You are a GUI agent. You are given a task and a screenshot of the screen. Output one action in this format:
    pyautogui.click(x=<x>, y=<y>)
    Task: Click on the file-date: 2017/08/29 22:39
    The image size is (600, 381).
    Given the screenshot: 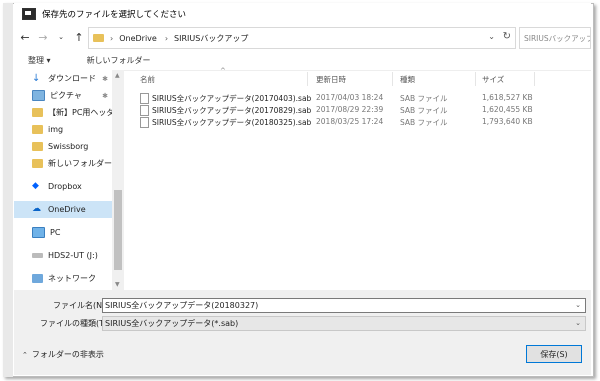 What is the action you would take?
    pyautogui.click(x=350, y=109)
    